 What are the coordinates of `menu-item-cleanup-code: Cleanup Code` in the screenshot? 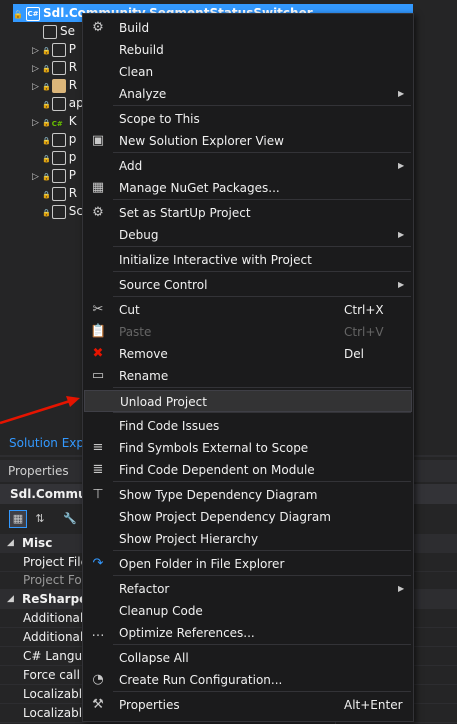 It's located at (248, 611).